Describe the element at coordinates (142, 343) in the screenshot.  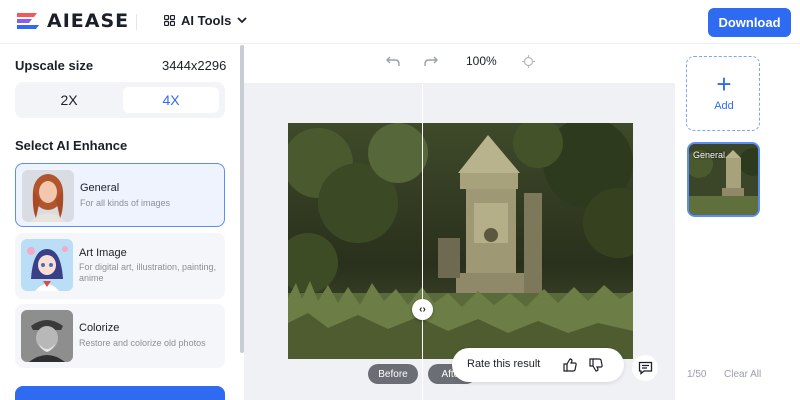
I see `enhance-option-desc: Restore and colorize old photos` at that location.